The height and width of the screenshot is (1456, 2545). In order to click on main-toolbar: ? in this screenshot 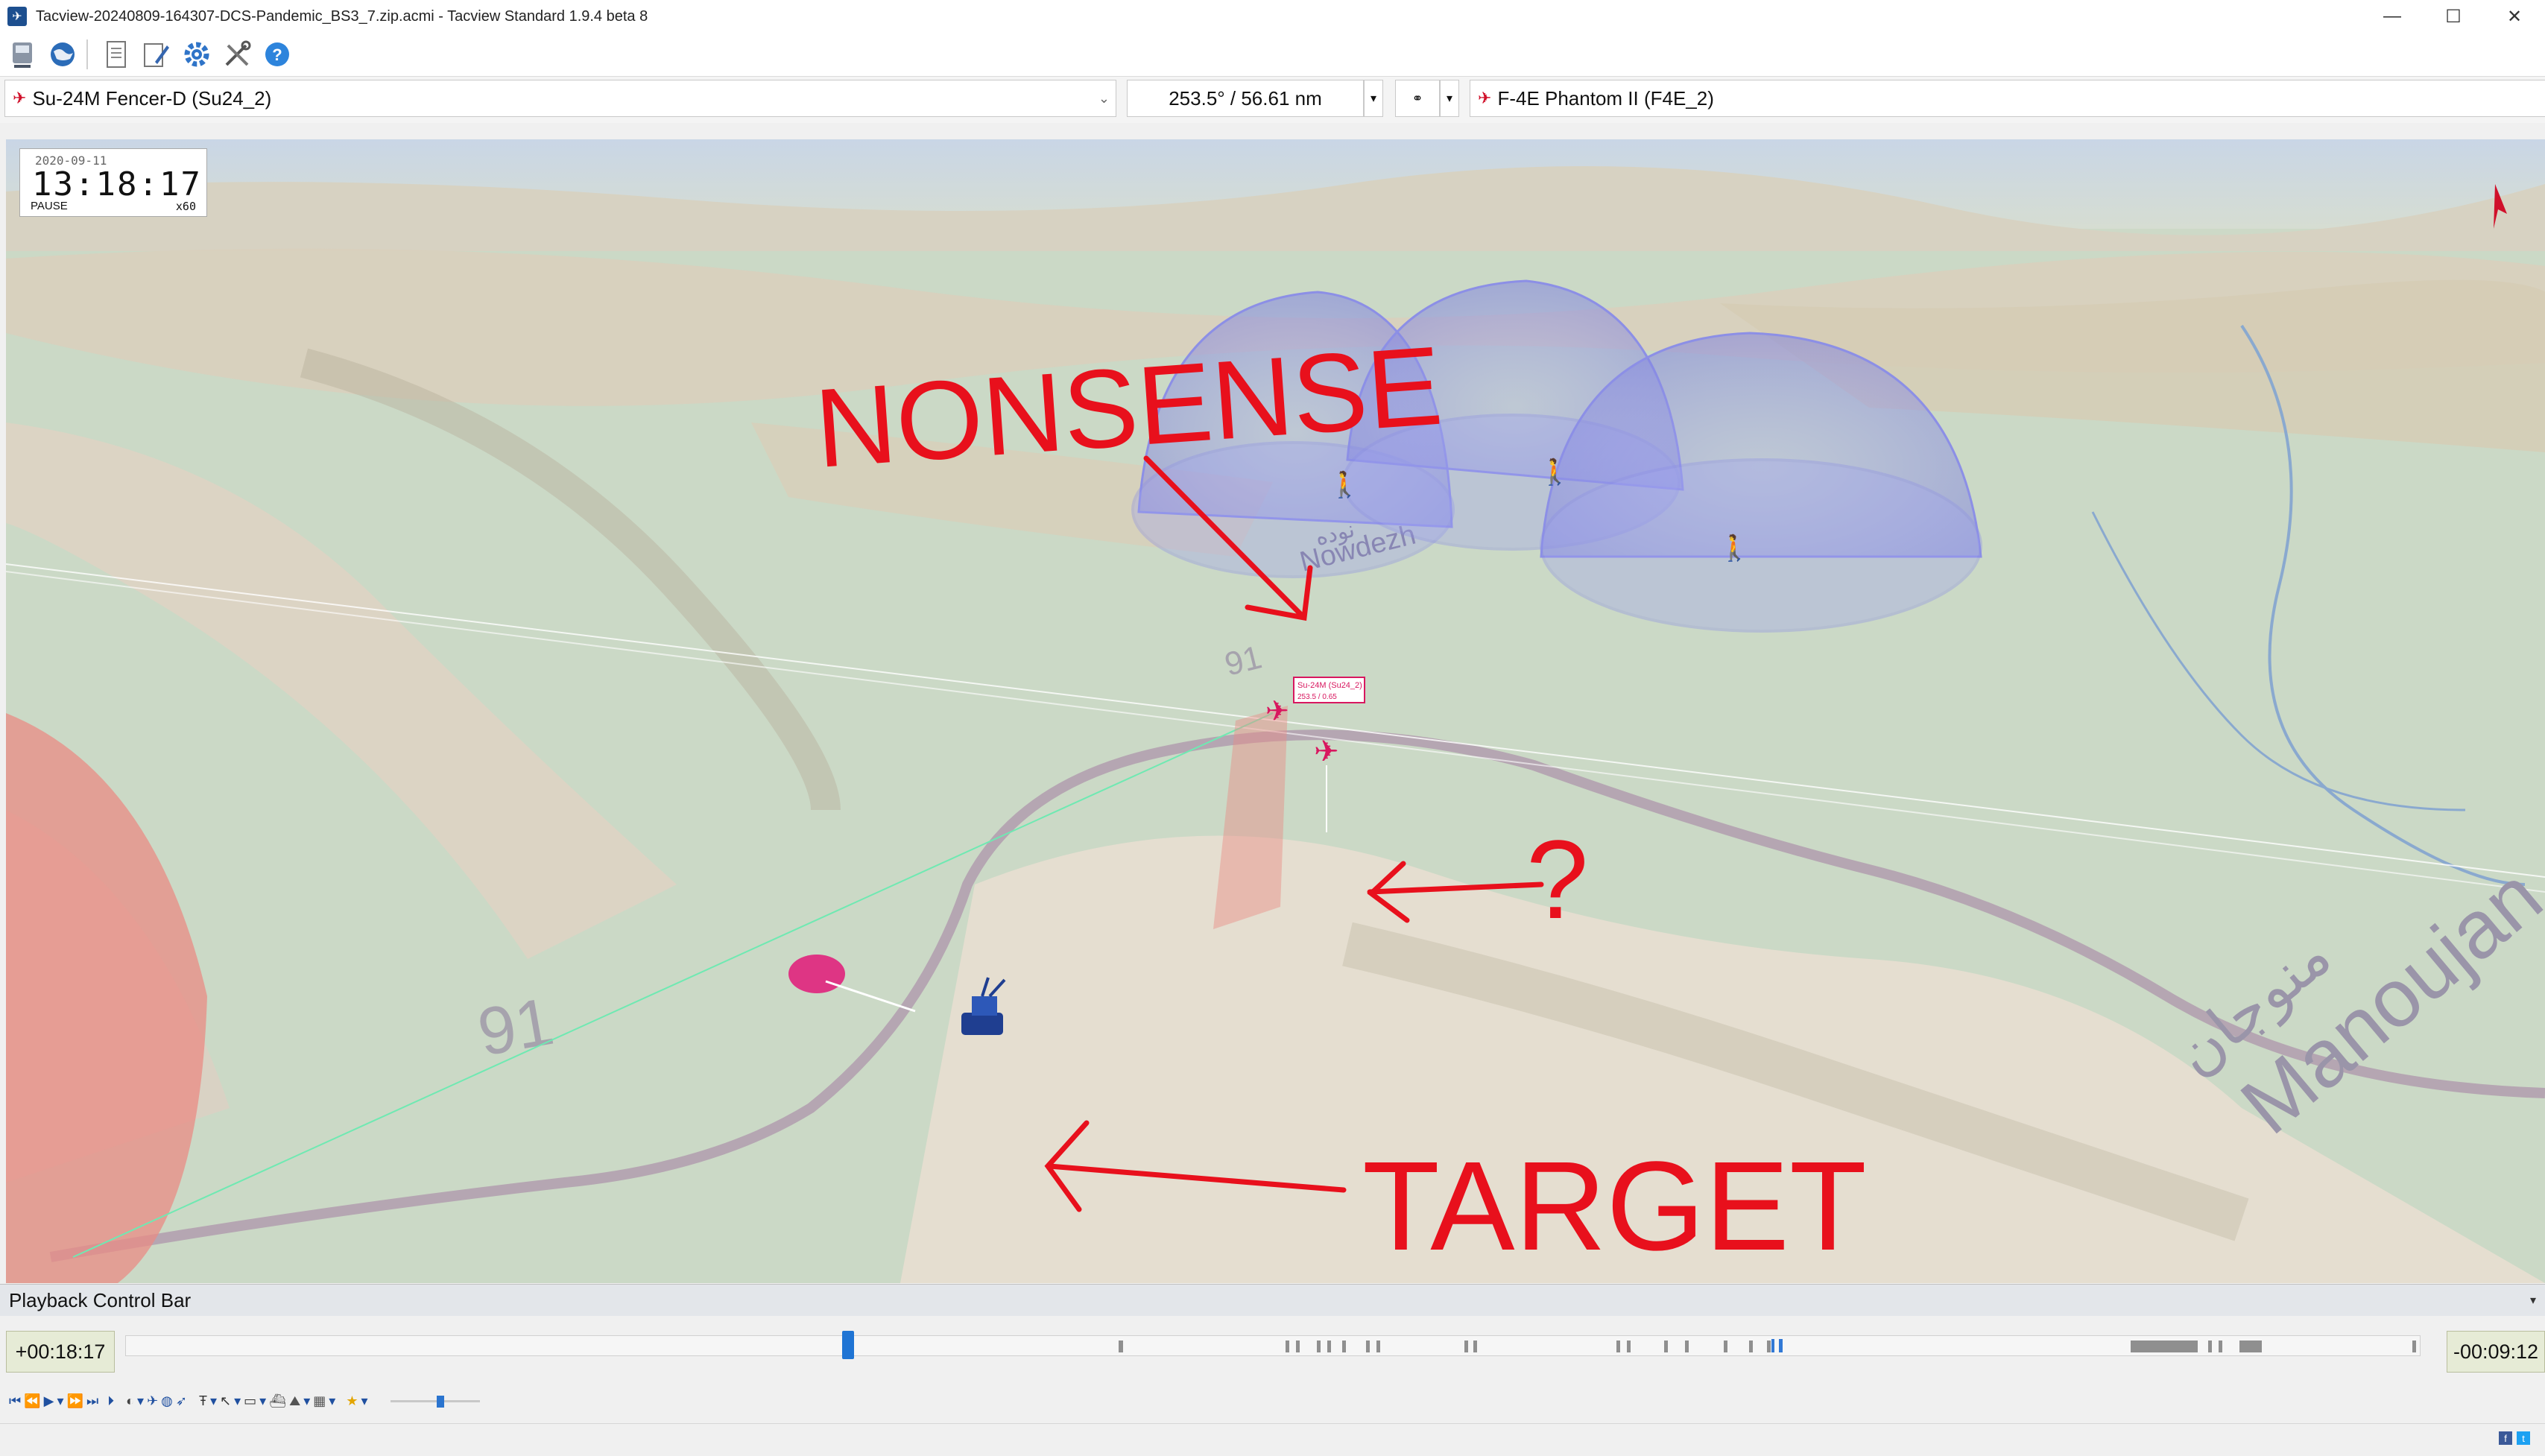, I will do `click(1272, 55)`.